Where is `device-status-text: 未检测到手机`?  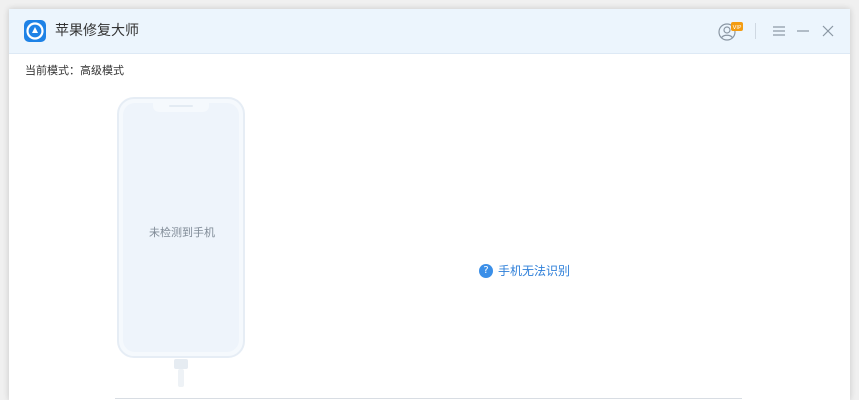
device-status-text: 未检测到手机 is located at coordinates (182, 232).